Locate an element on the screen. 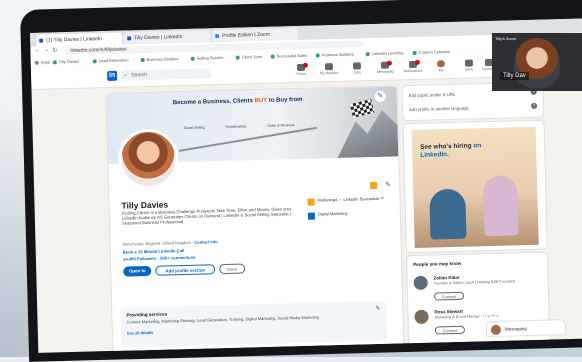  providing-heading: Providing services is located at coordinates (147, 314).